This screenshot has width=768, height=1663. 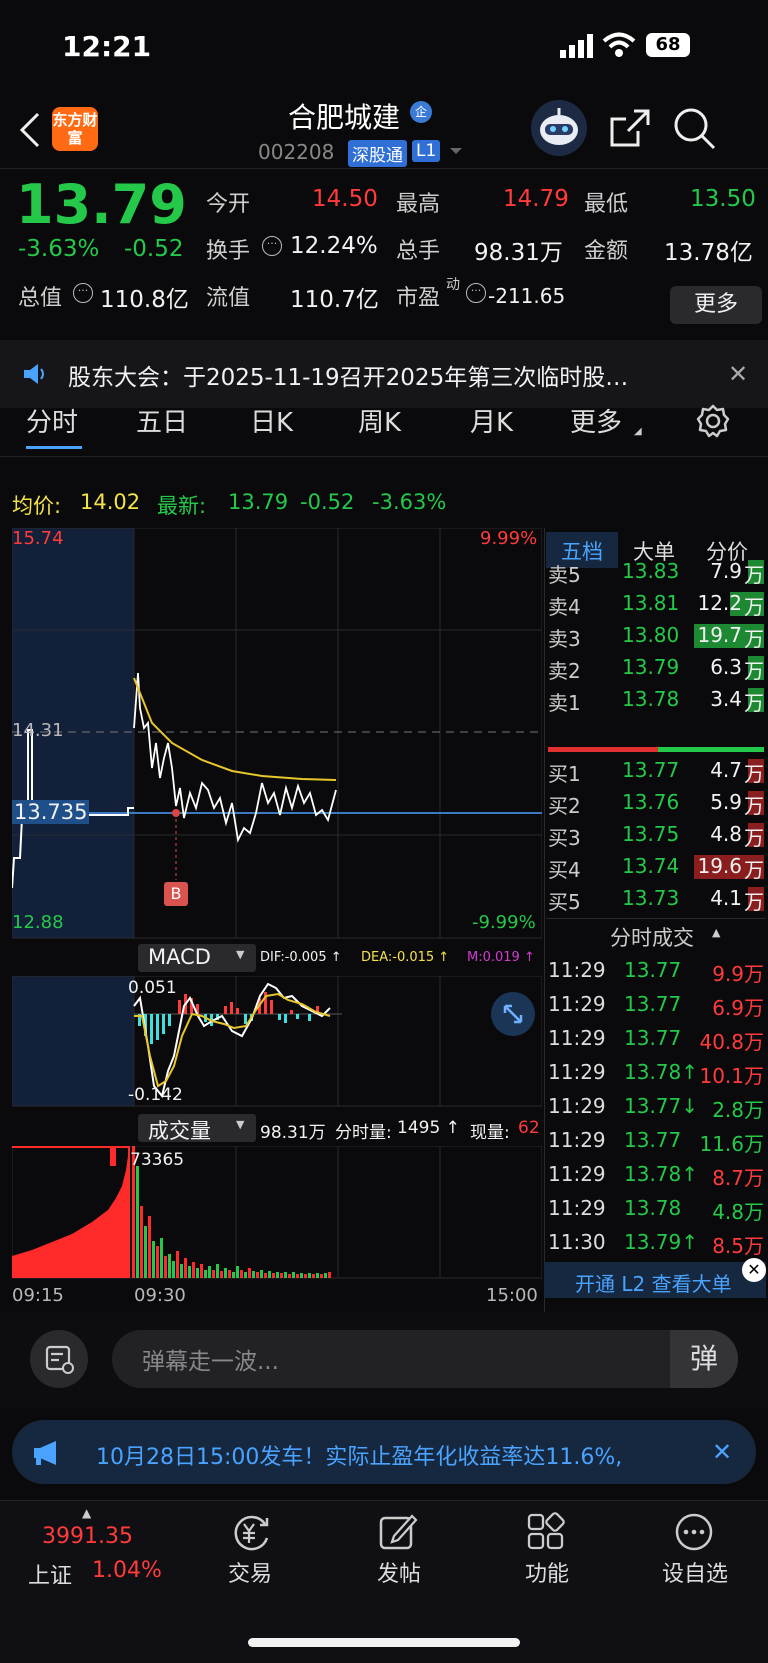 What do you see at coordinates (546, 1534) in the screenshot?
I see `functions-icon` at bounding box center [546, 1534].